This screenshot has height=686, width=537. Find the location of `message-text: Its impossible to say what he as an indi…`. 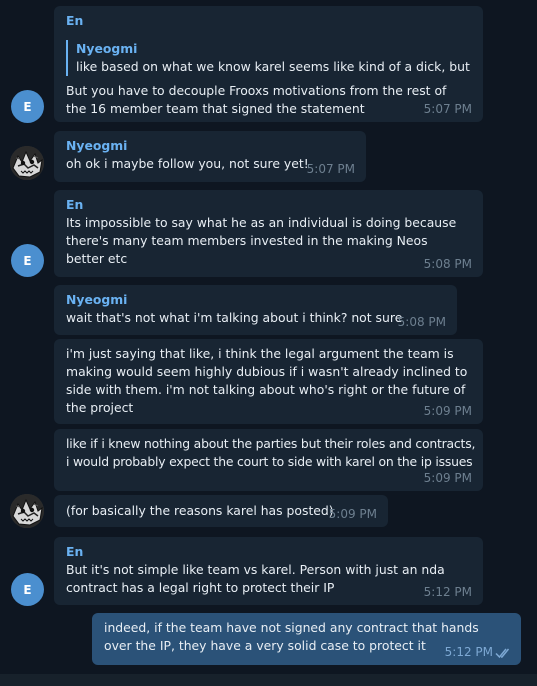

message-text: Its impossible to say what he as an indi… is located at coordinates (261, 240).